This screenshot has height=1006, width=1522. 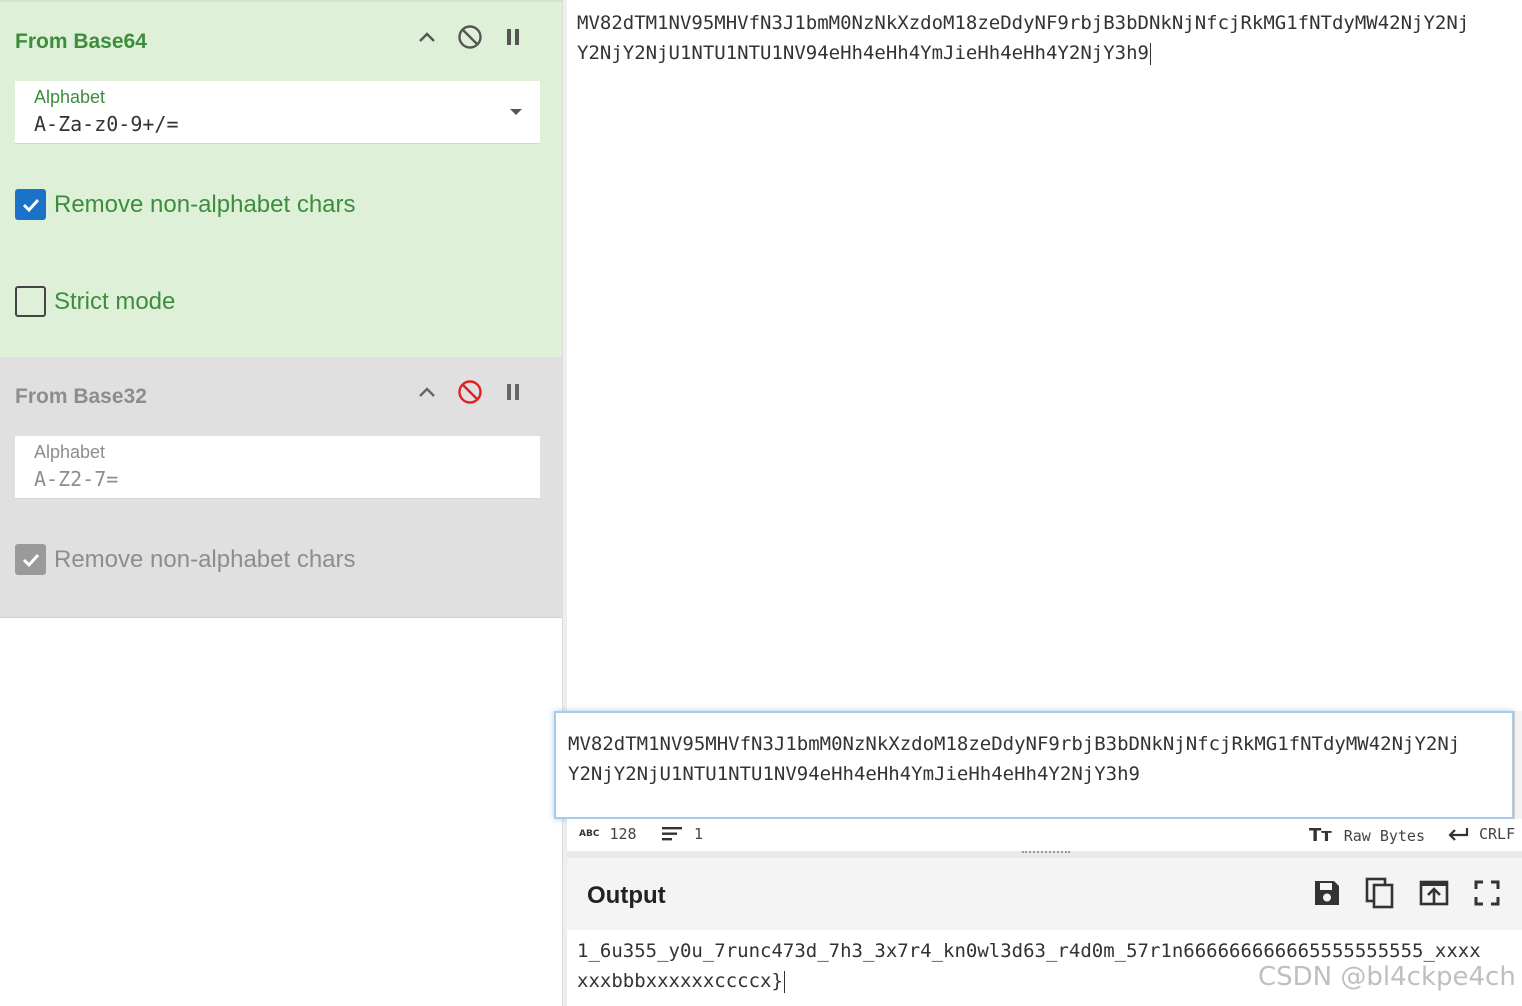 What do you see at coordinates (81, 396) in the screenshot?
I see `operation-title: From Base32` at bounding box center [81, 396].